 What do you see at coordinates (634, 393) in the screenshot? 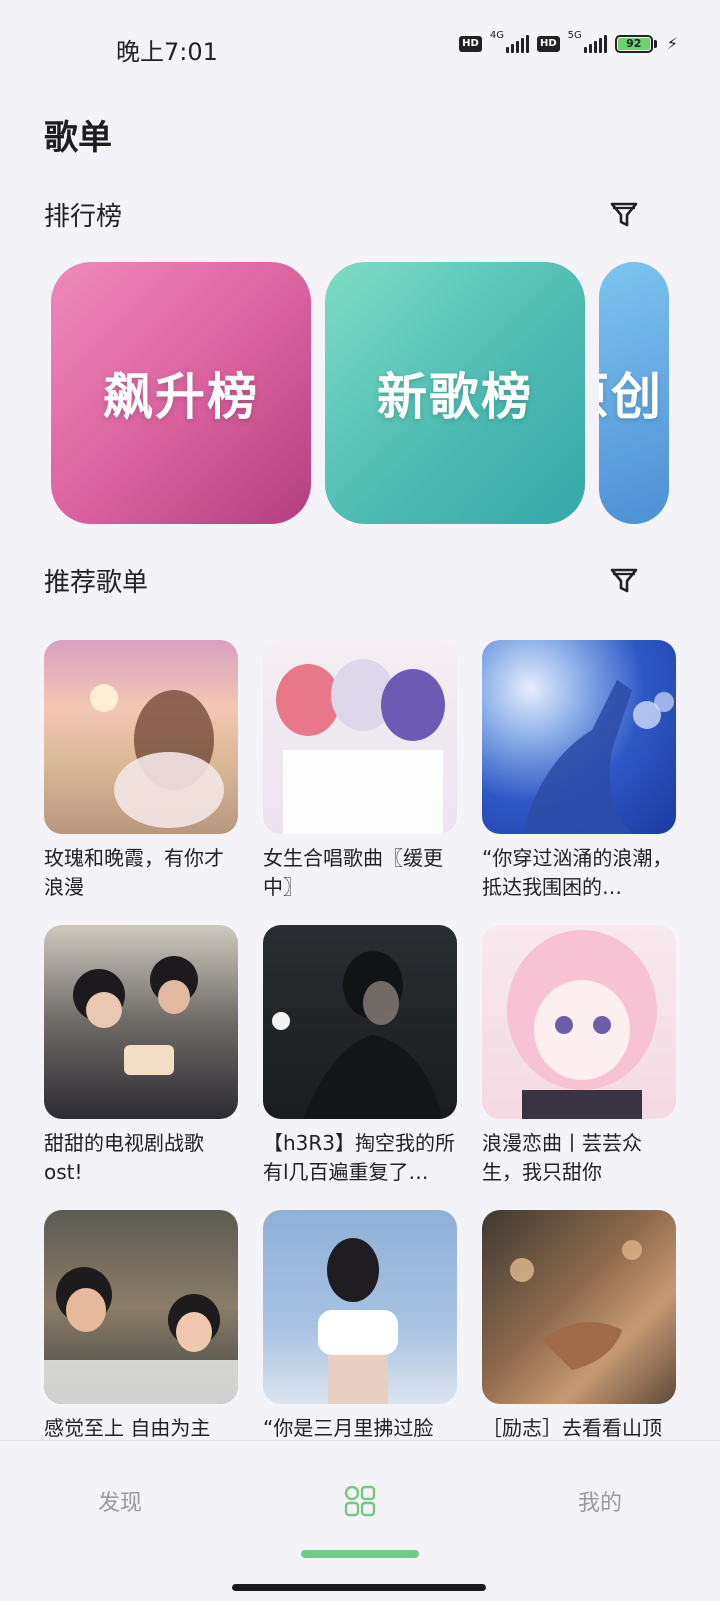
I see `ranking-card-original: 原创` at bounding box center [634, 393].